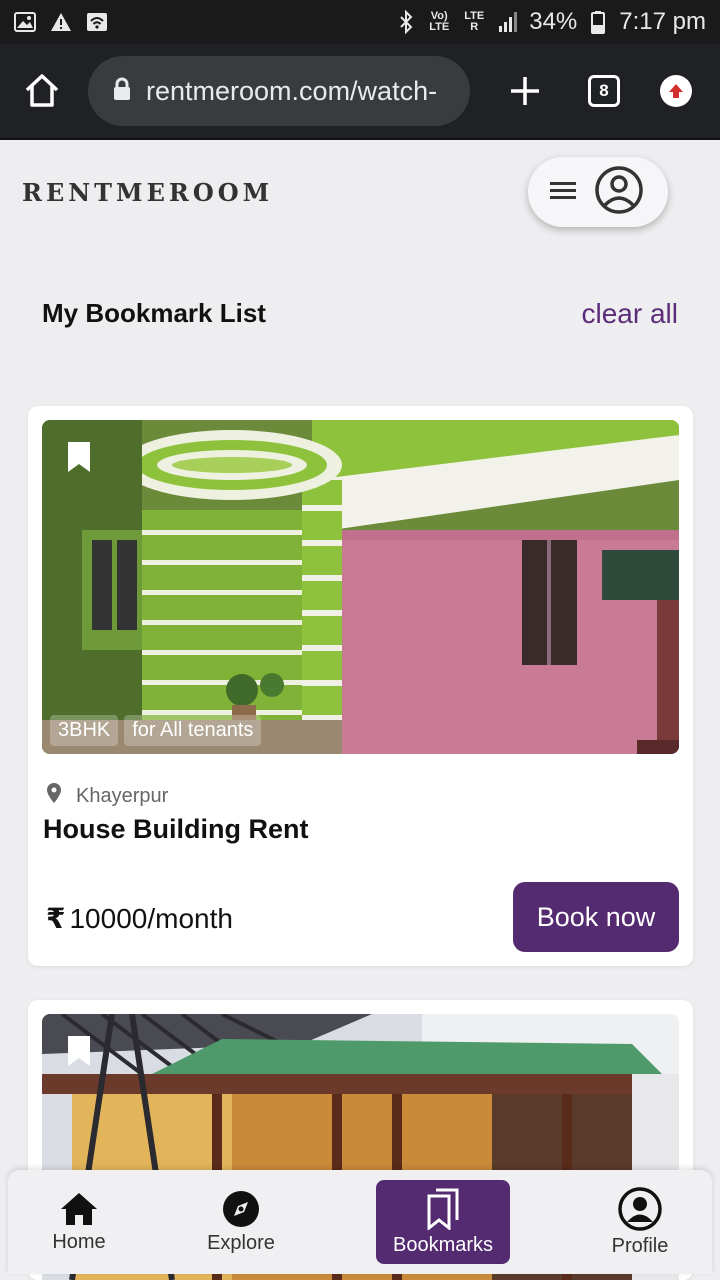 The image size is (720, 1280). Describe the element at coordinates (563, 192) in the screenshot. I see `hamburger-icon` at that location.